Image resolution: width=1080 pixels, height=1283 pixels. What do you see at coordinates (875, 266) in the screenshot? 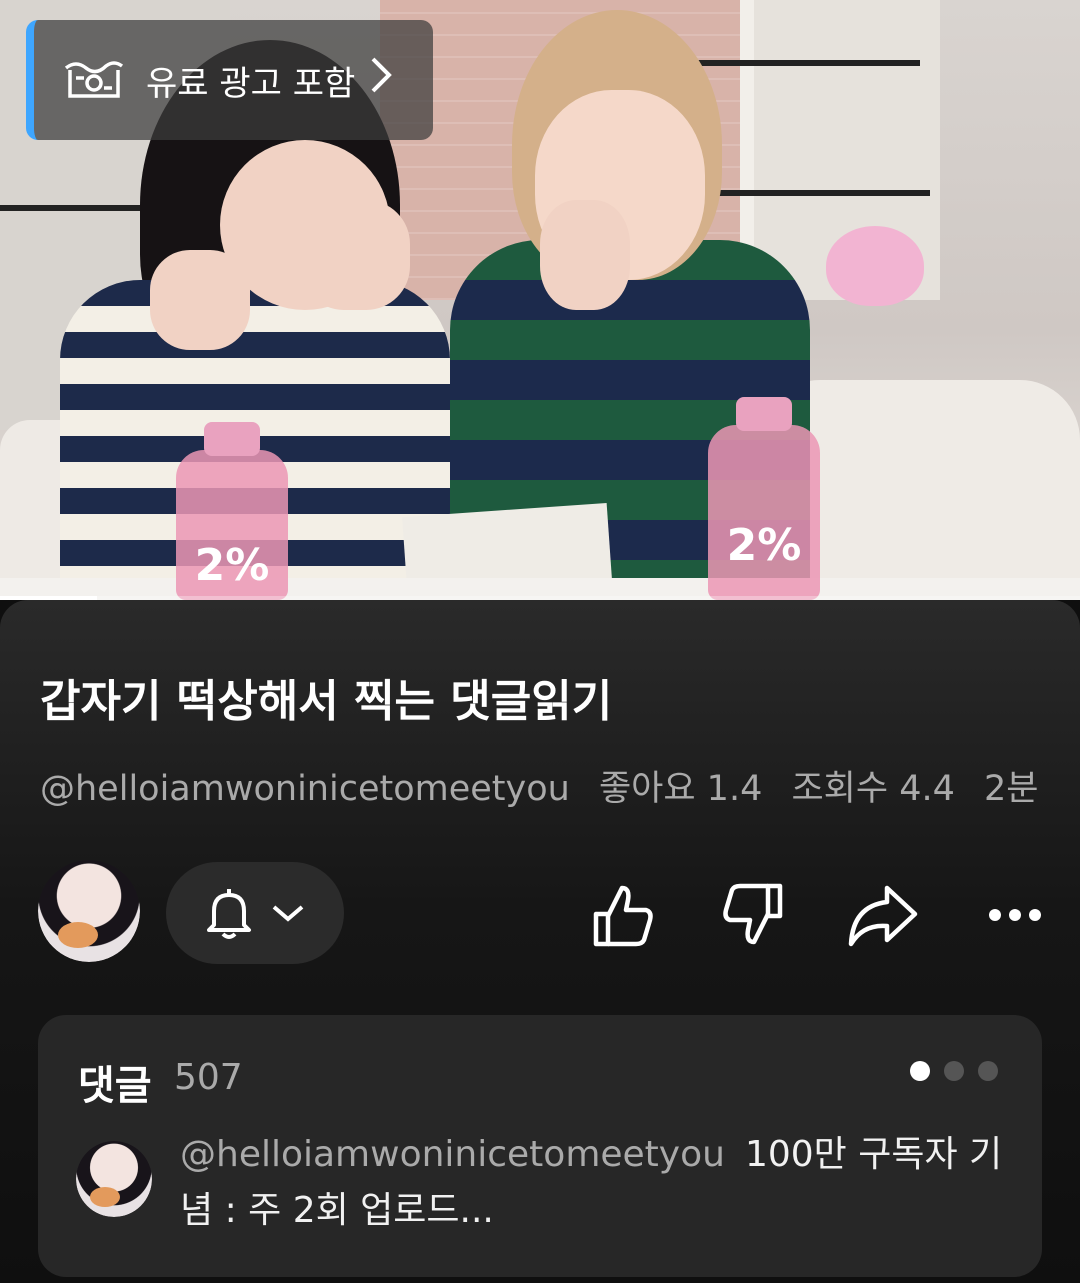
I see `heart-balloon` at bounding box center [875, 266].